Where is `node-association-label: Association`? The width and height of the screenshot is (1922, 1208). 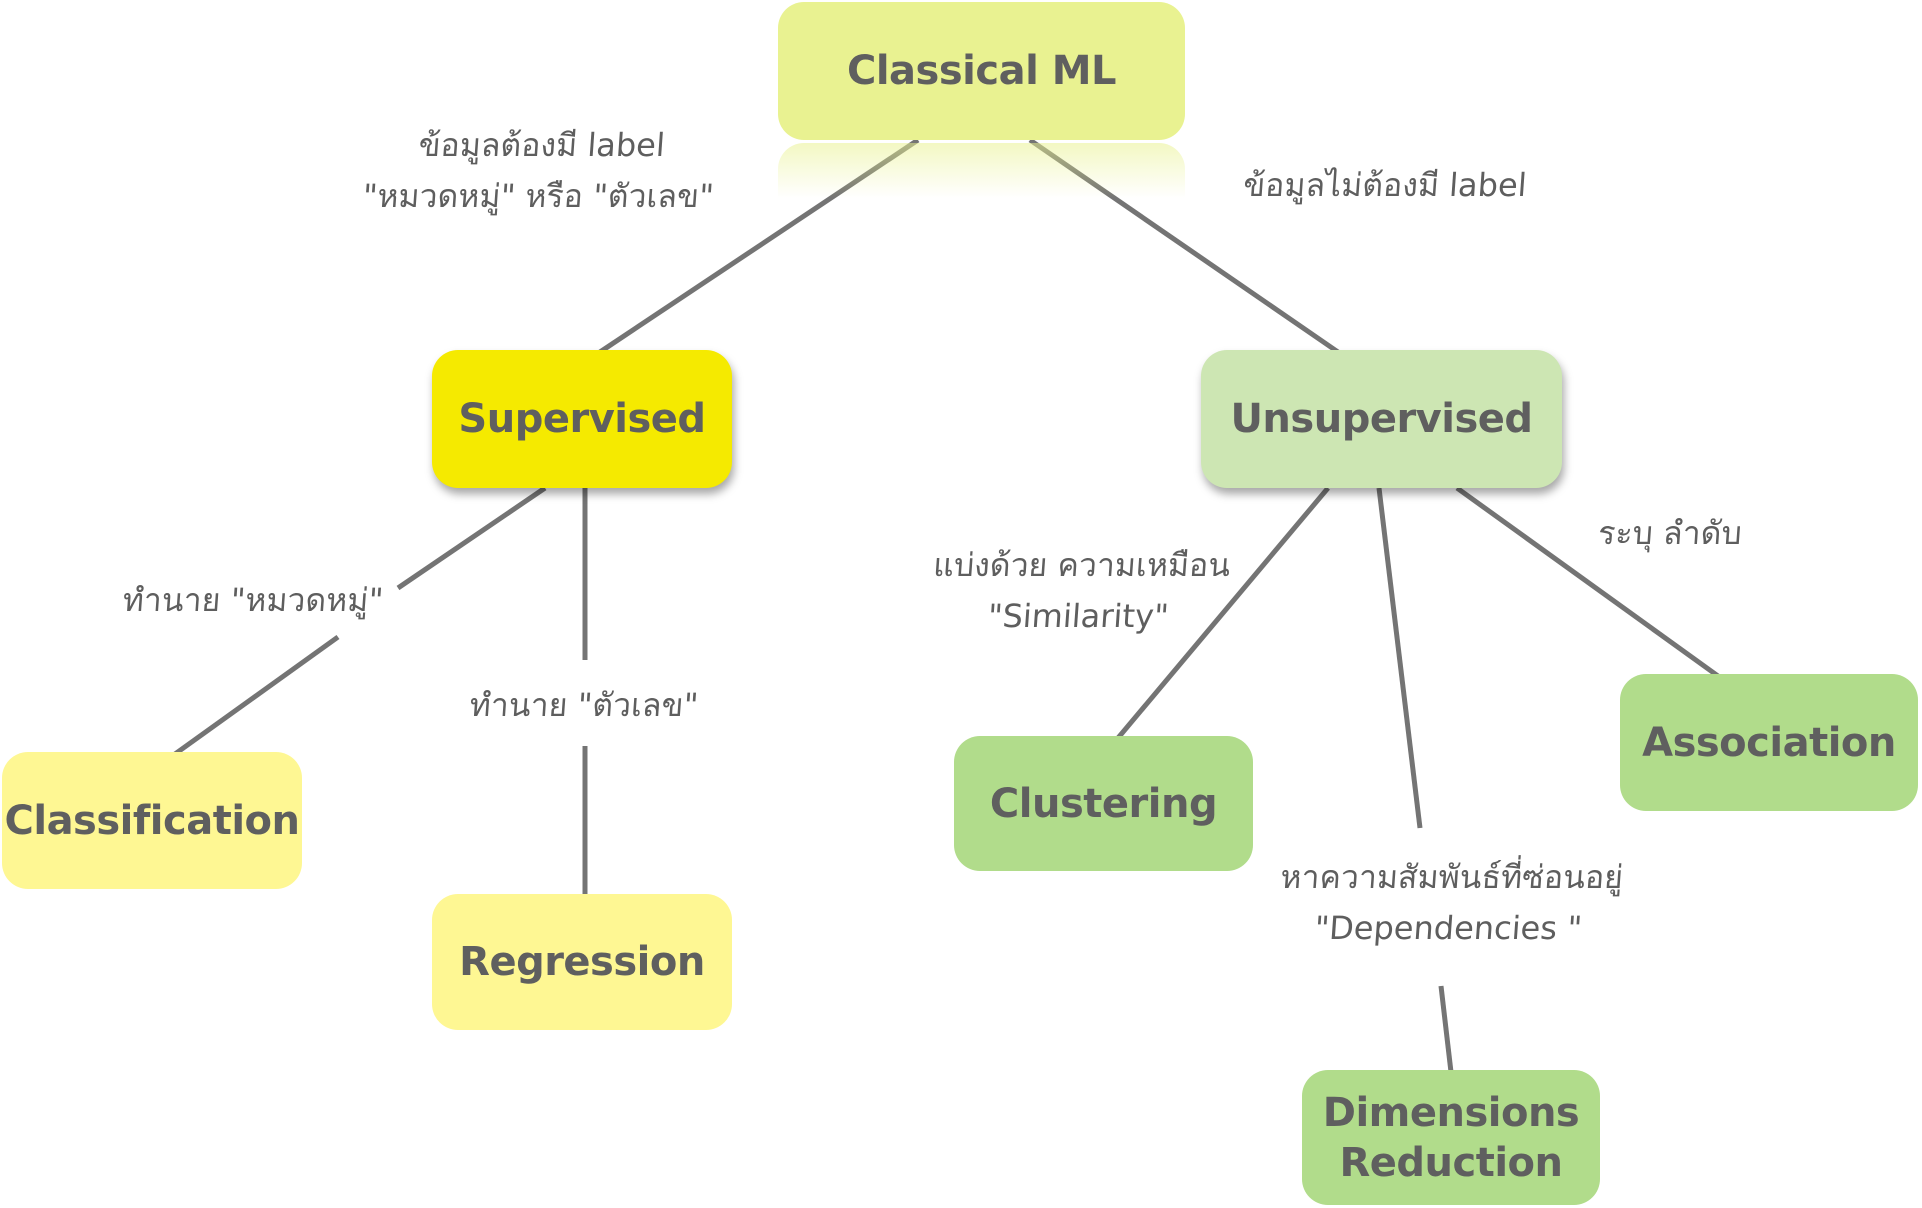
node-association-label: Association is located at coordinates (1769, 742).